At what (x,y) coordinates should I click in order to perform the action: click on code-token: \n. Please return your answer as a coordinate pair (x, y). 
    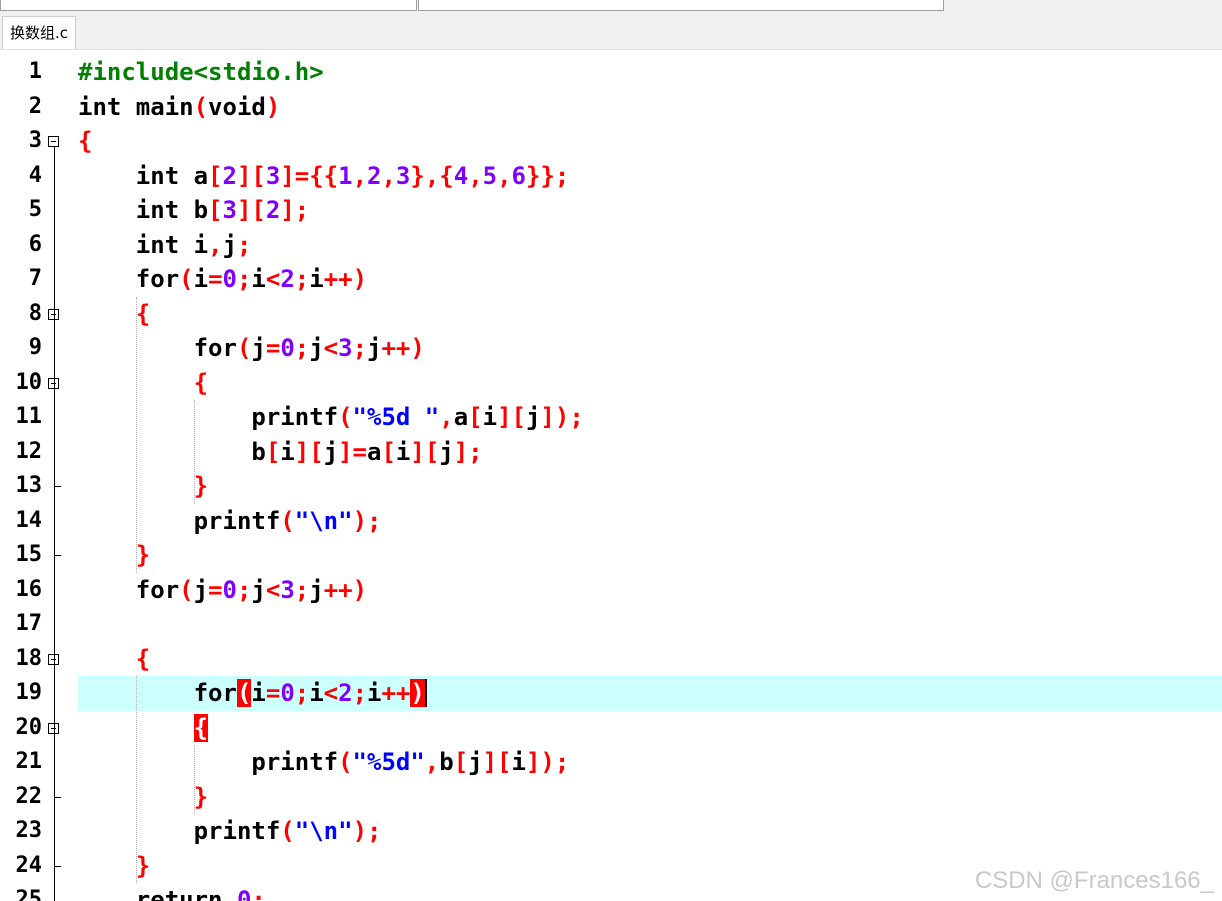
    Looking at the image, I should click on (324, 520).